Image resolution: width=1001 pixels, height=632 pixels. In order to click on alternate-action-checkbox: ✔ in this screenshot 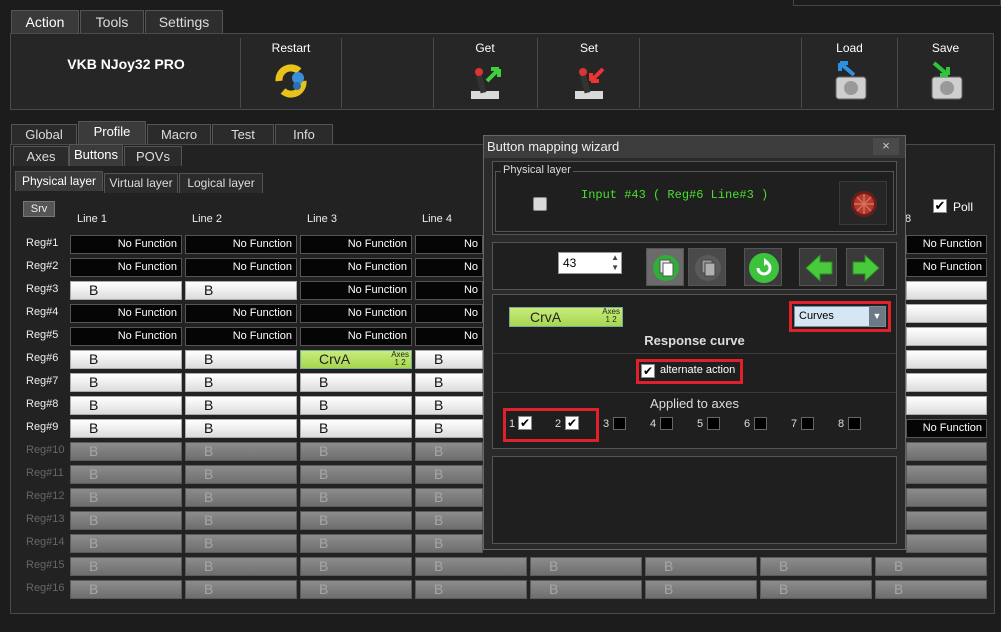, I will do `click(648, 371)`.